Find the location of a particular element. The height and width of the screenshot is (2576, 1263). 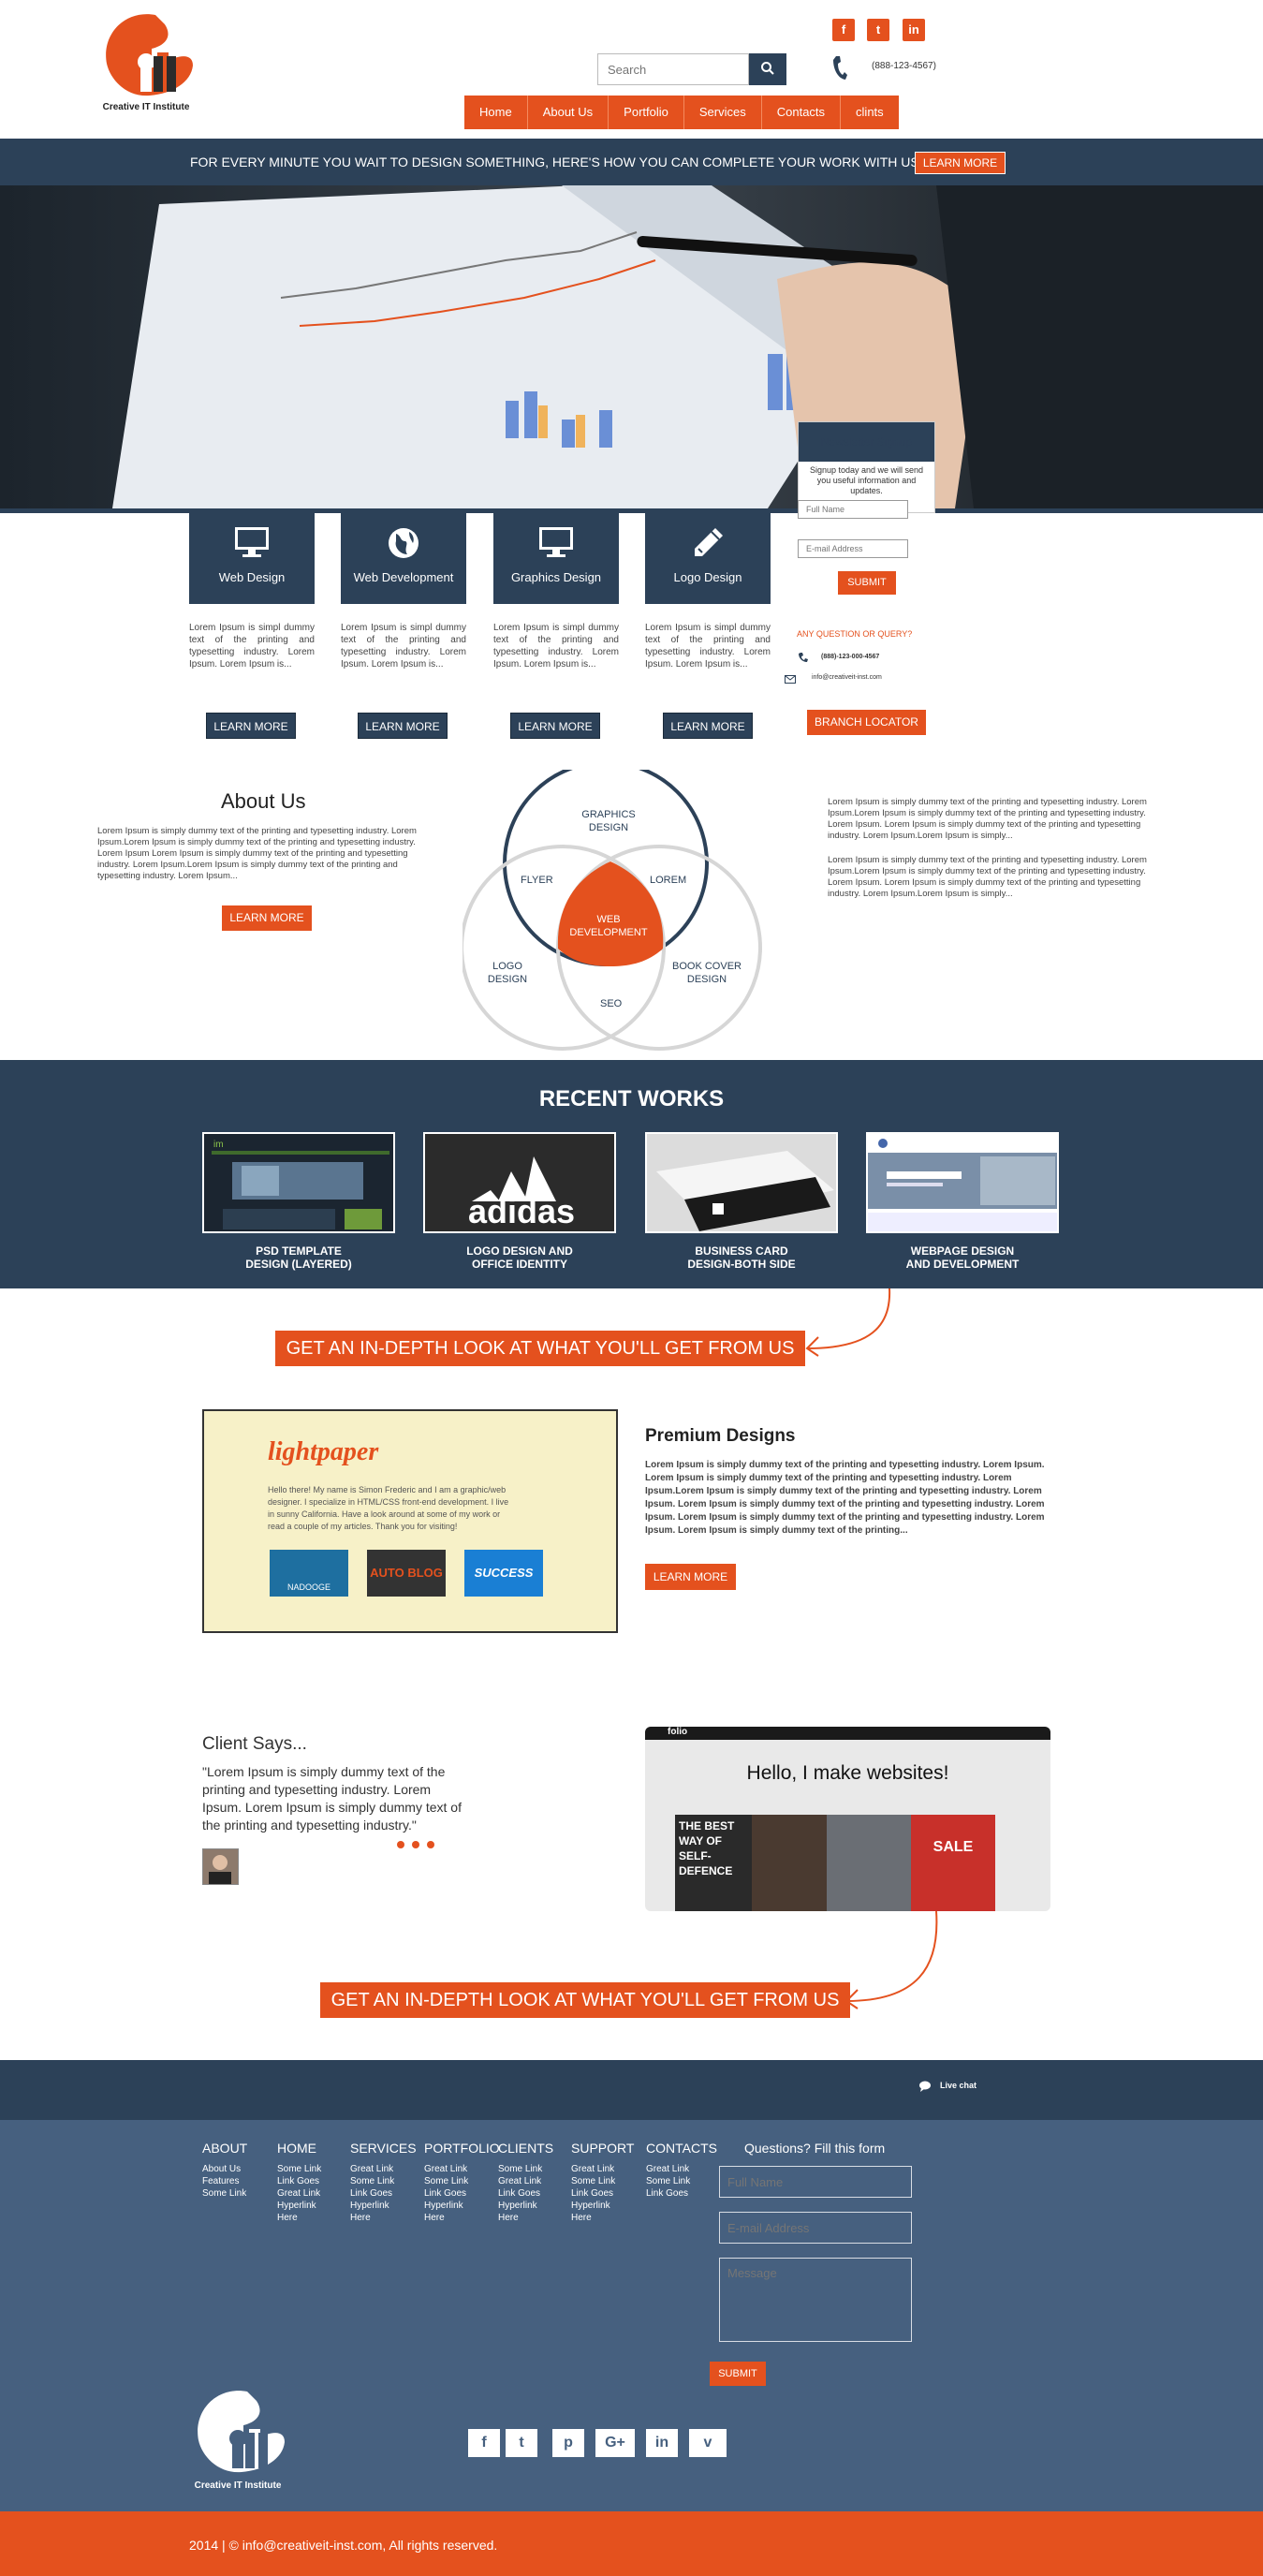

facebook-icon: f is located at coordinates (844, 30).